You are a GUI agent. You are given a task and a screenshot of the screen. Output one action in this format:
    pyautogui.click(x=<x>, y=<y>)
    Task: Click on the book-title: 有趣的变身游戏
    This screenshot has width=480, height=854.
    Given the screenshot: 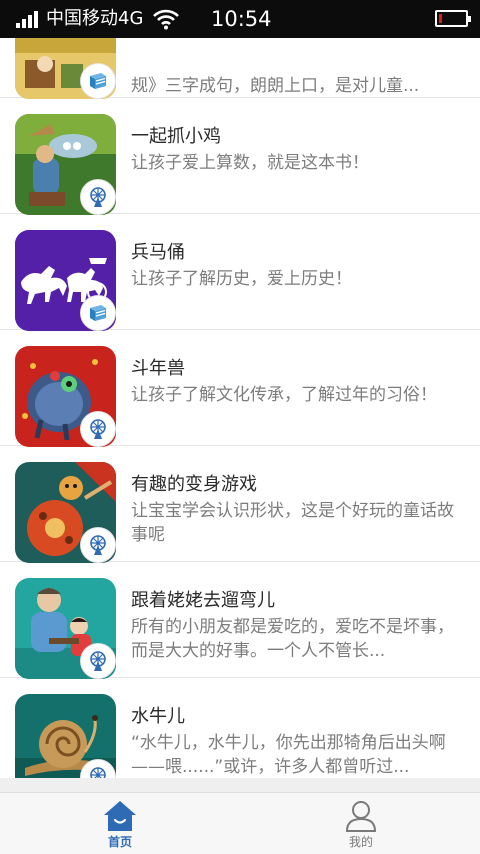 What is the action you would take?
    pyautogui.click(x=194, y=484)
    